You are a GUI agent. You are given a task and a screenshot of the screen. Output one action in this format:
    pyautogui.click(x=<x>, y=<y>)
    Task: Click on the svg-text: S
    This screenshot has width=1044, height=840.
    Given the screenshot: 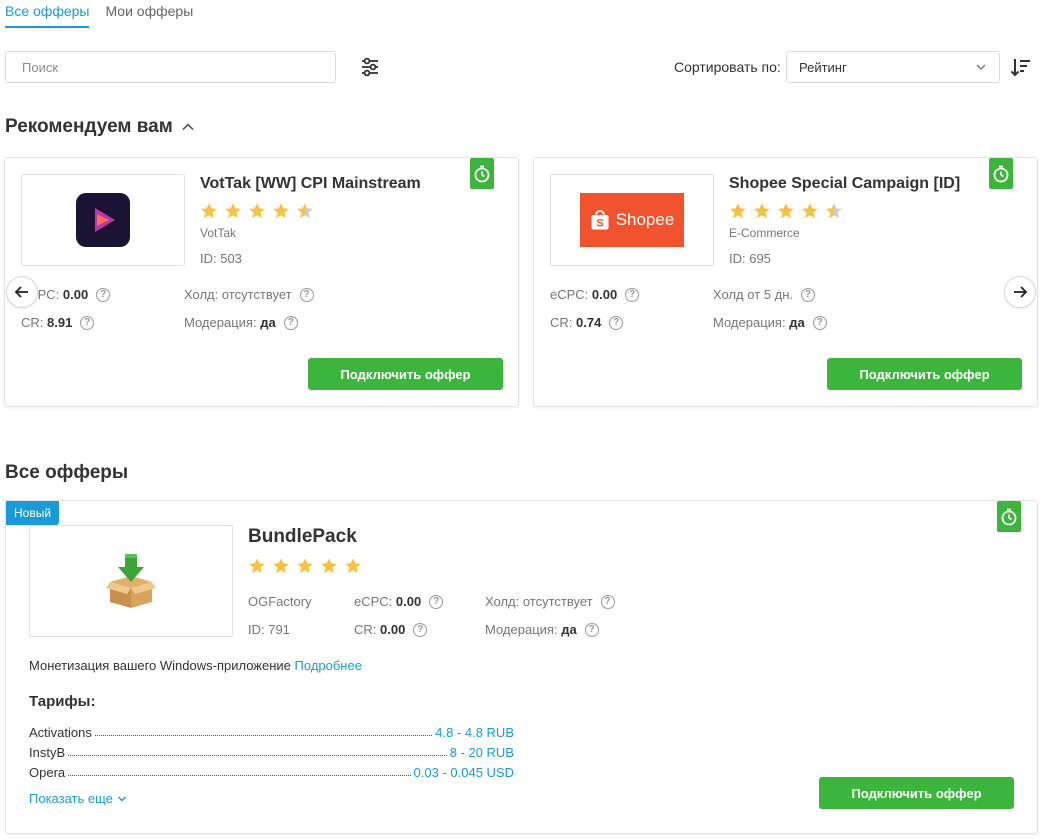 What is the action you would take?
    pyautogui.click(x=599, y=224)
    